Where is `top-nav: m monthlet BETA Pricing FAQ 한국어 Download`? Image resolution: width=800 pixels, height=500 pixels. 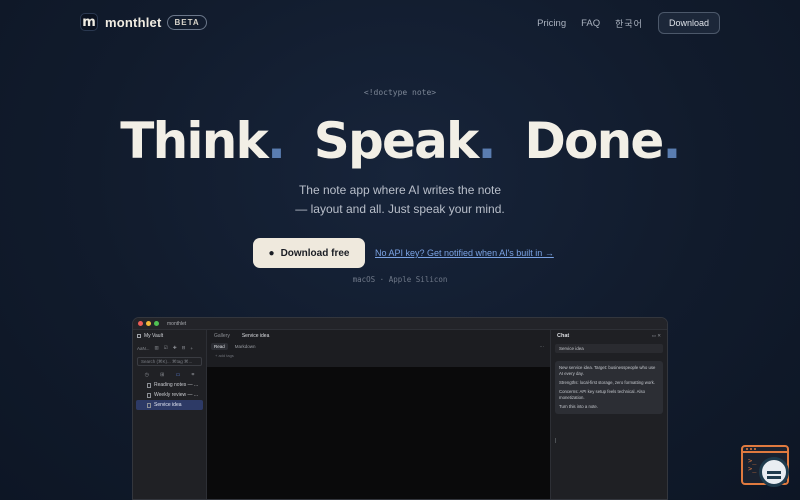 top-nav: m monthlet BETA Pricing FAQ 한국어 Download is located at coordinates (400, 23).